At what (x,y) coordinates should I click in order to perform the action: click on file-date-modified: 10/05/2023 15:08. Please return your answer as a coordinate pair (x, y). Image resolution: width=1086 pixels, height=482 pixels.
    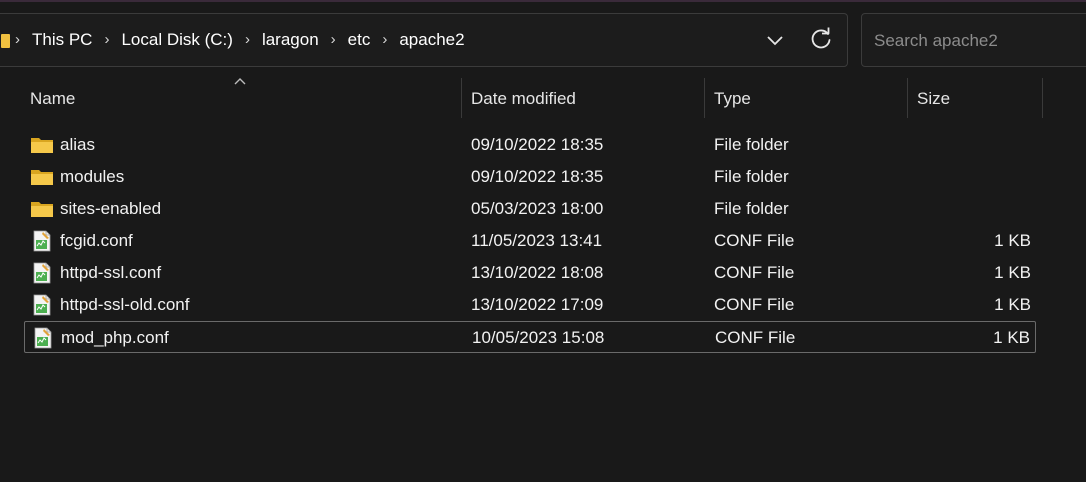
    Looking at the image, I should click on (538, 337).